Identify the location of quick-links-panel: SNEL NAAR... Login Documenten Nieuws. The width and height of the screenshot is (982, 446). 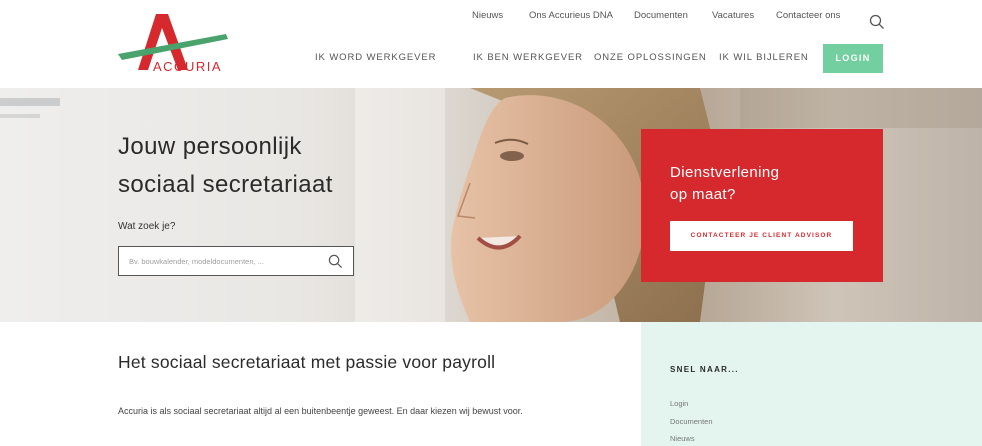
(811, 384).